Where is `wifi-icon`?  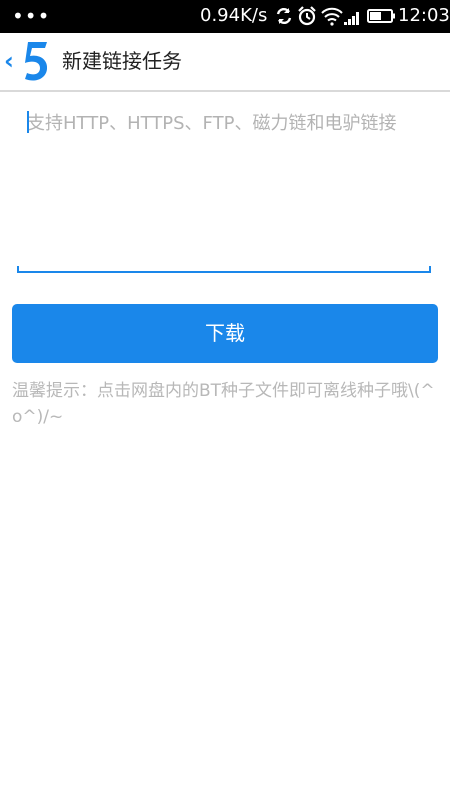
wifi-icon is located at coordinates (332, 16).